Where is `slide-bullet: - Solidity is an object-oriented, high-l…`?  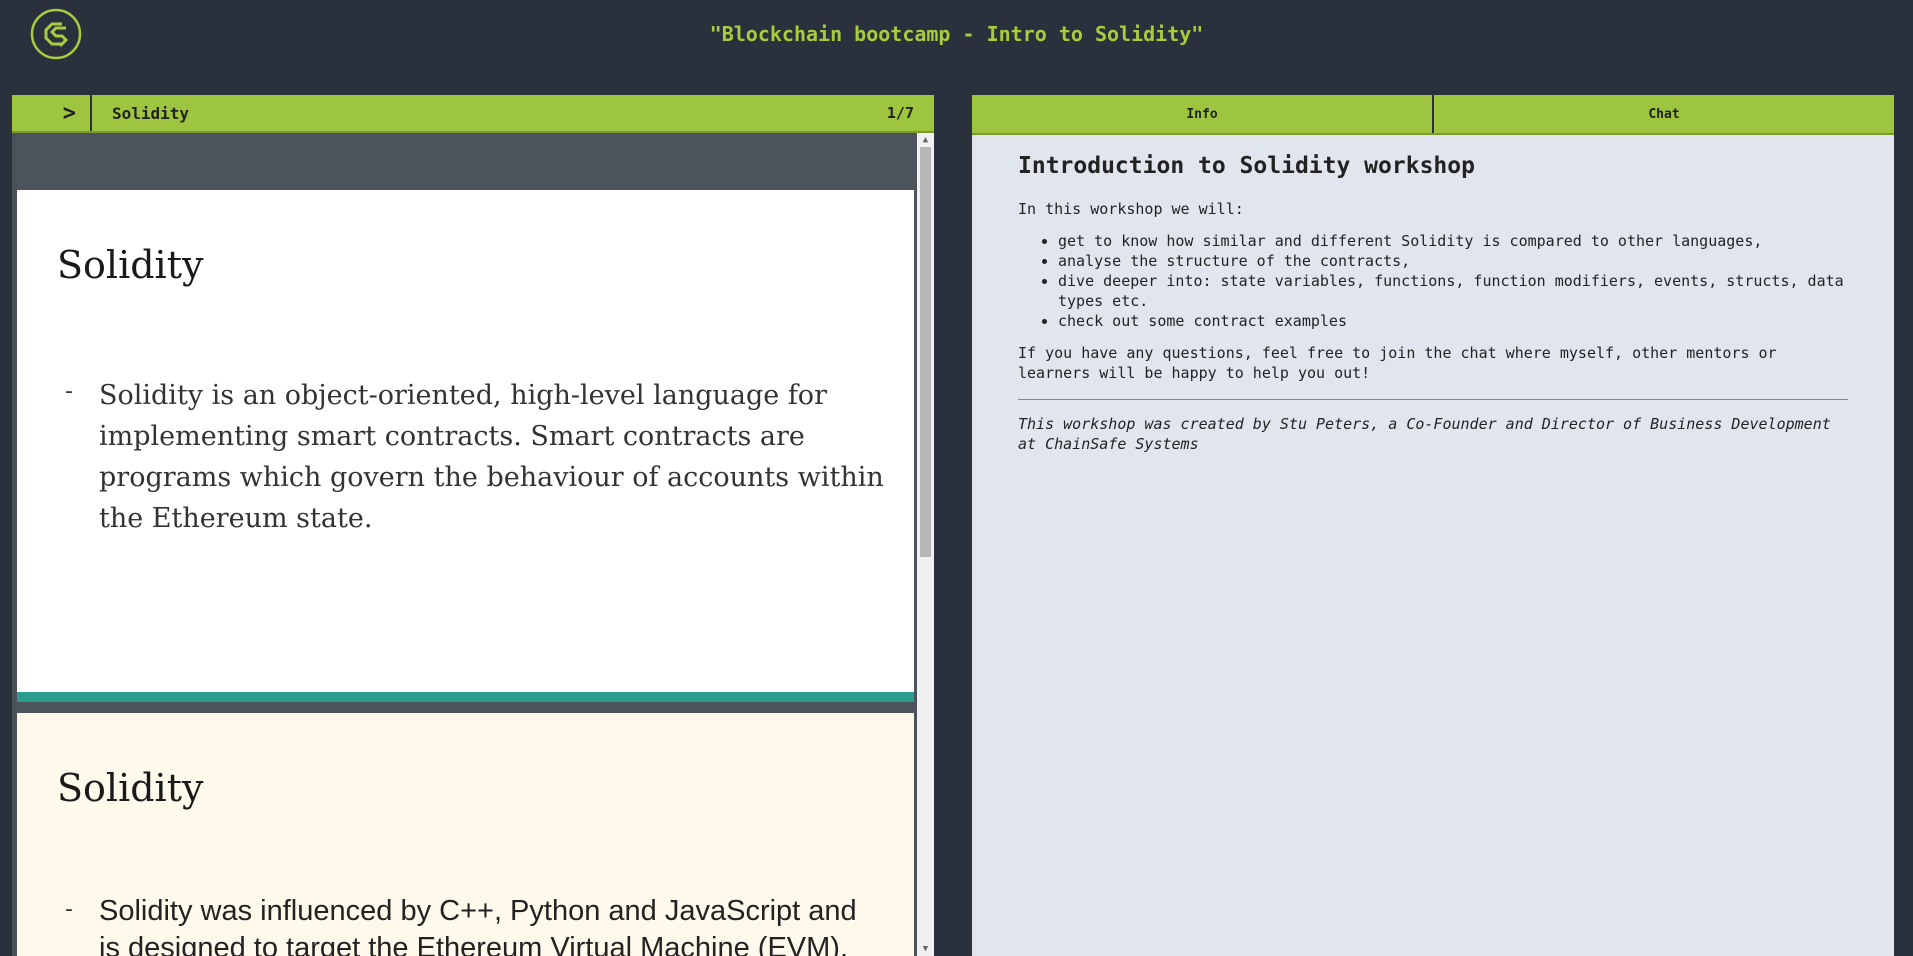 slide-bullet: - Solidity is an object-oriented, high-l… is located at coordinates (475, 457).